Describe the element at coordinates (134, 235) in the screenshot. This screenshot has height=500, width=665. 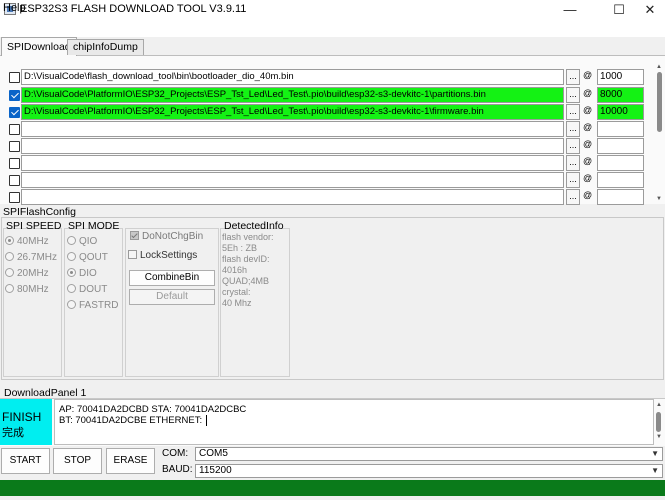
I see `do-not-chg-bin-box` at that location.